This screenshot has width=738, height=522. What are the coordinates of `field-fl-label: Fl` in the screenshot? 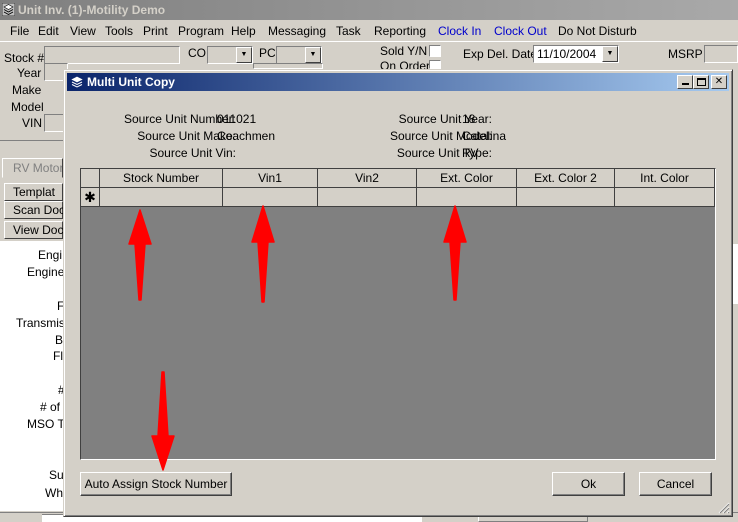 It's located at (58, 356).